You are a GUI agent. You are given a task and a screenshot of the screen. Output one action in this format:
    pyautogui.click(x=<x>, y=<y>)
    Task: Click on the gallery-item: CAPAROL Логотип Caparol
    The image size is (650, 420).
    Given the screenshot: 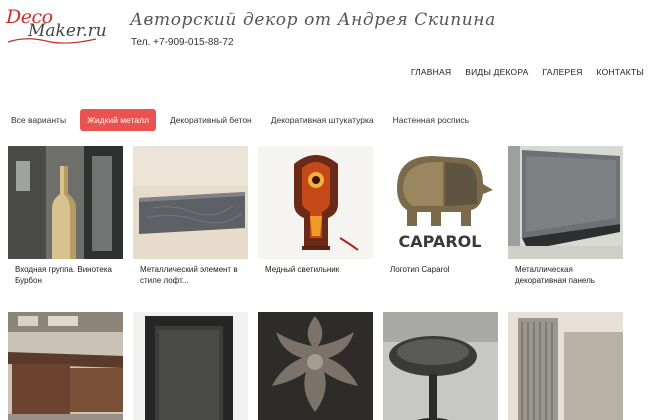 What is the action you would take?
    pyautogui.click(x=440, y=210)
    